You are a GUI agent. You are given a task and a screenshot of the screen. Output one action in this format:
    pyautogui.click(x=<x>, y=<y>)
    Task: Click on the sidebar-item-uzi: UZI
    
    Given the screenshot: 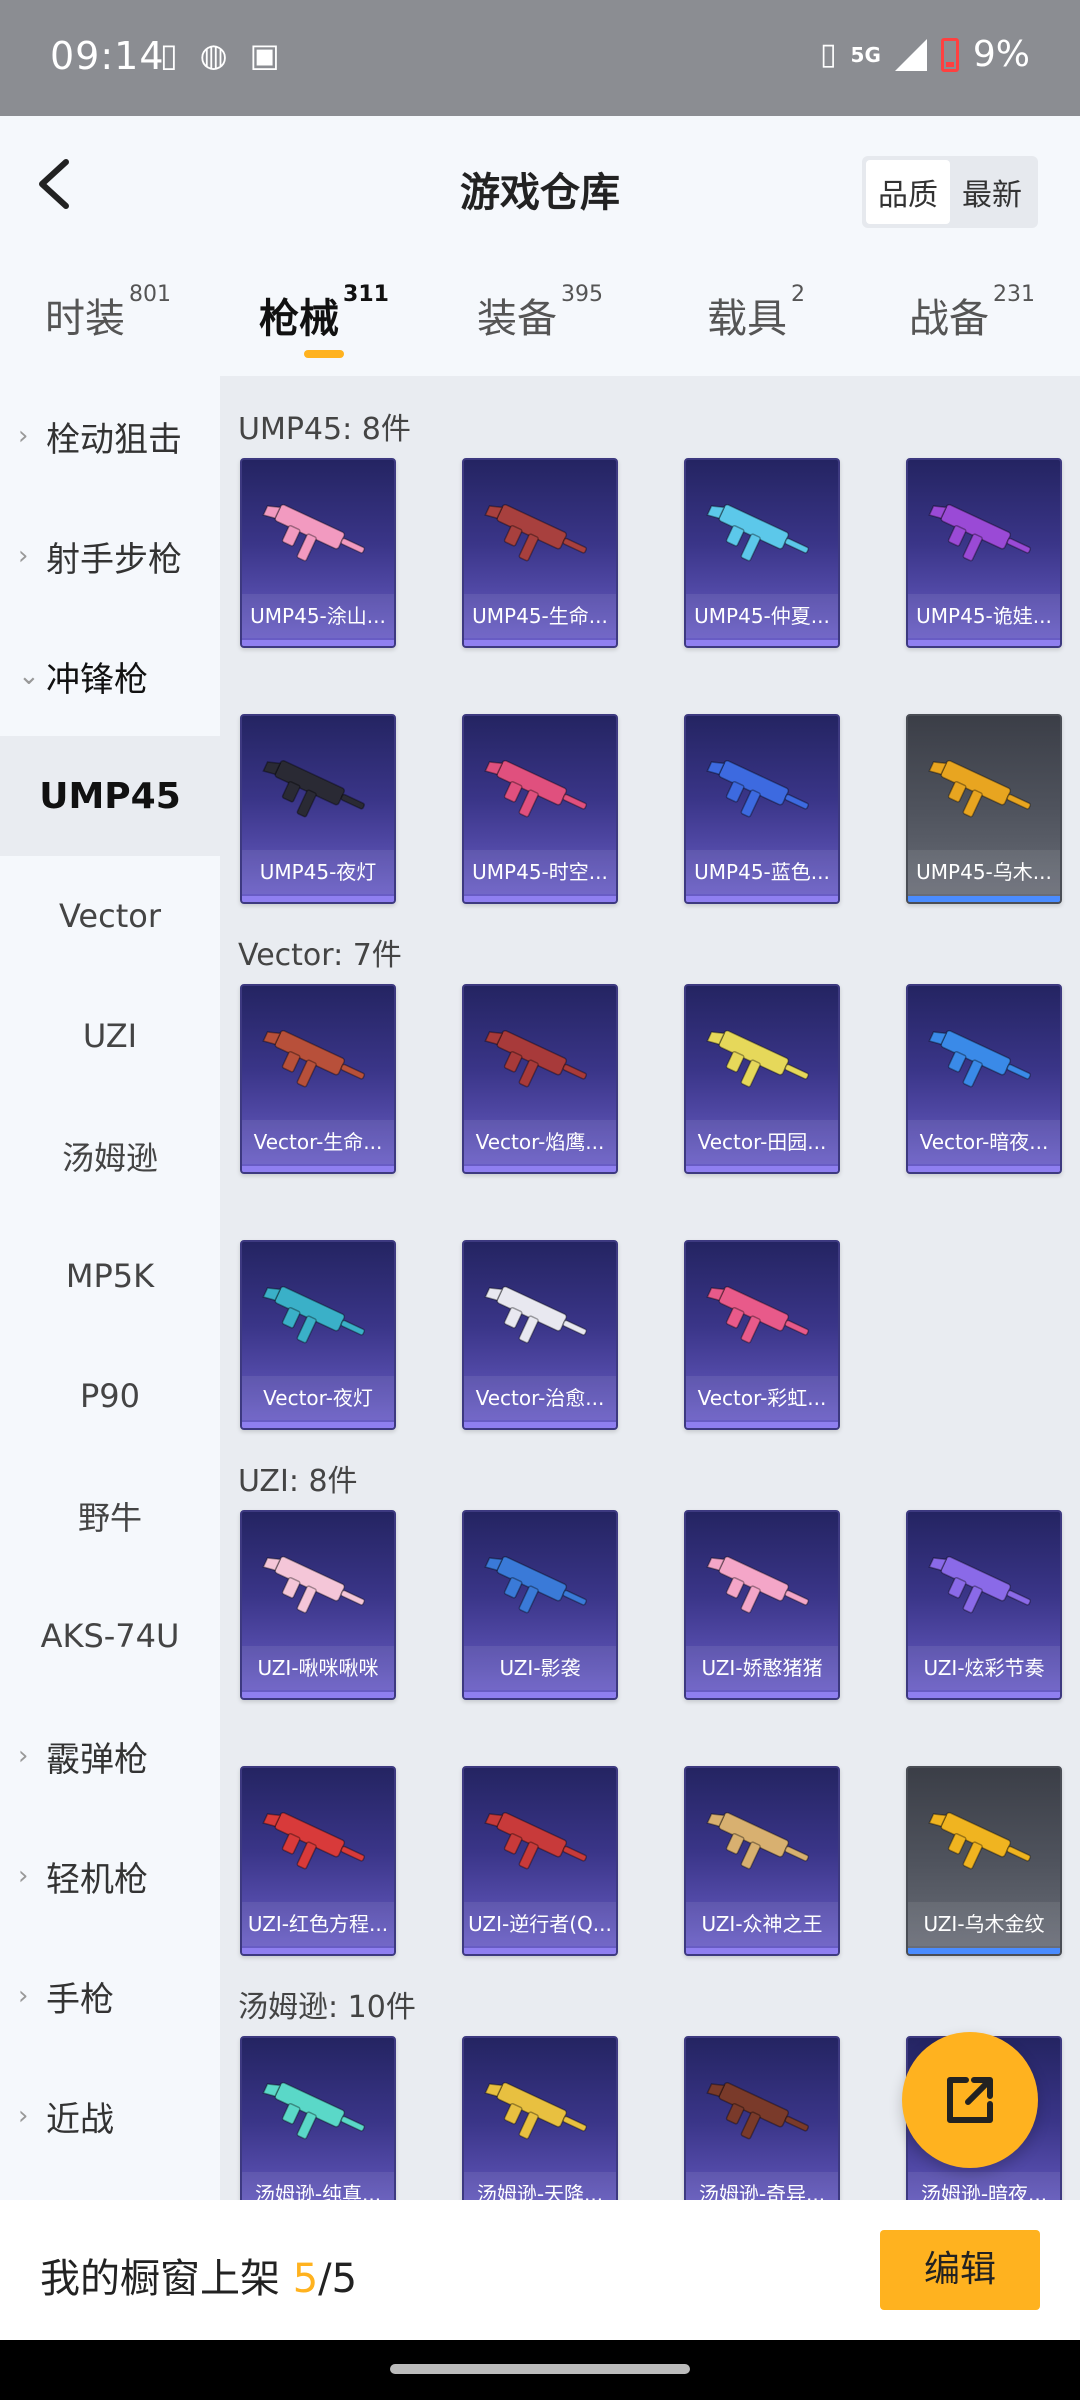 What is the action you would take?
    pyautogui.click(x=110, y=1036)
    